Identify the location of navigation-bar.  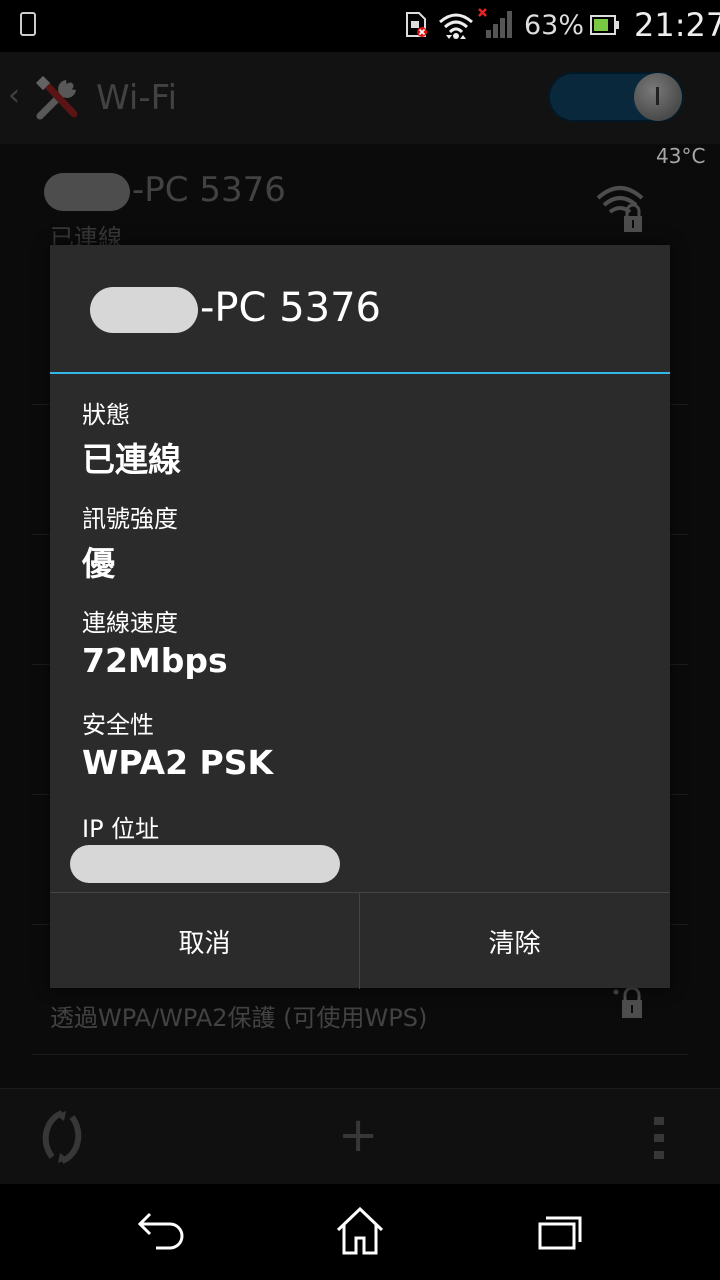
(360, 1232).